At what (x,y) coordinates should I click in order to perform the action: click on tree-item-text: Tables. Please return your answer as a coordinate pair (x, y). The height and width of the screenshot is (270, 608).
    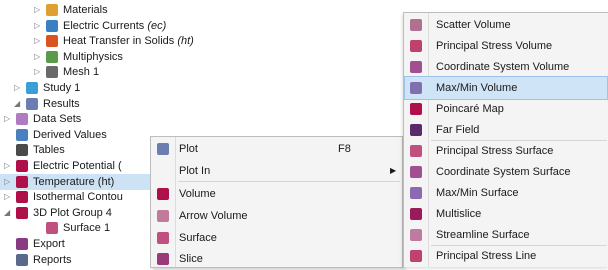
    Looking at the image, I should click on (49, 150).